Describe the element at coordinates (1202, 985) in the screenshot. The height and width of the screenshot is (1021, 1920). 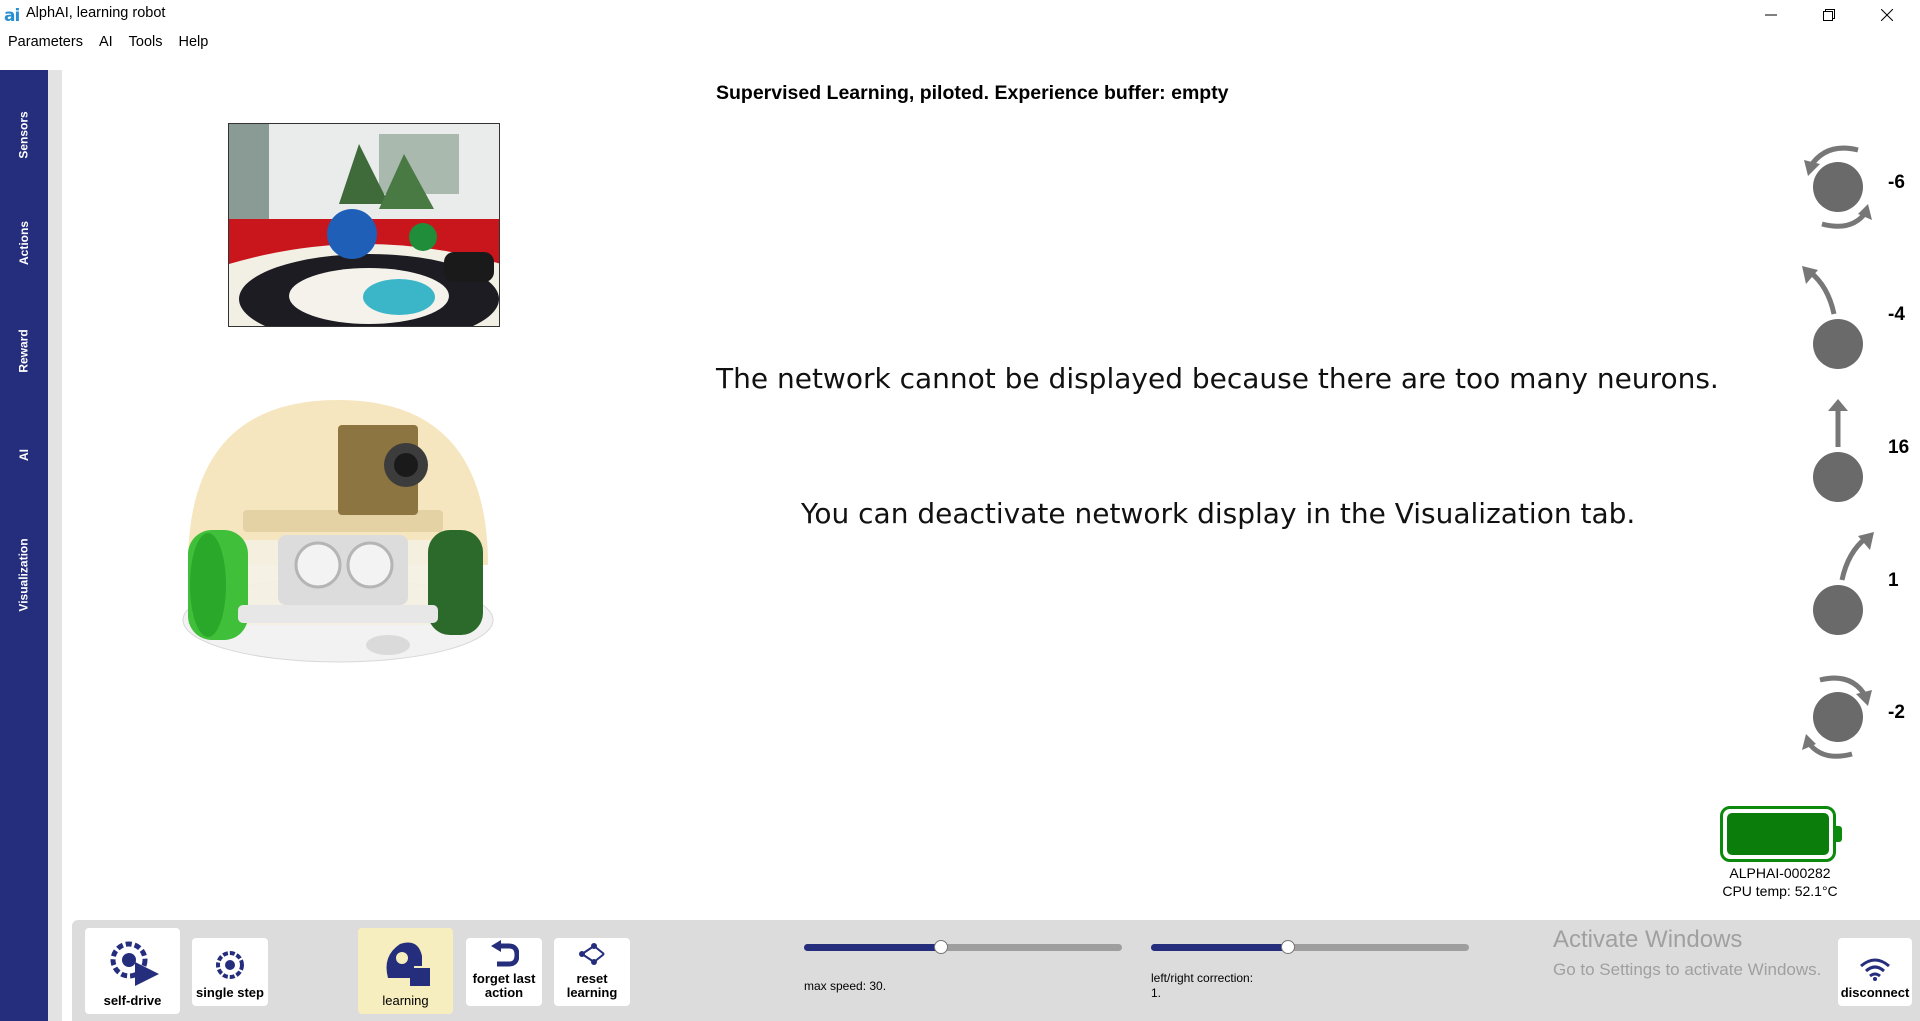
I see `correction-label: left/right correction: 1.` at that location.